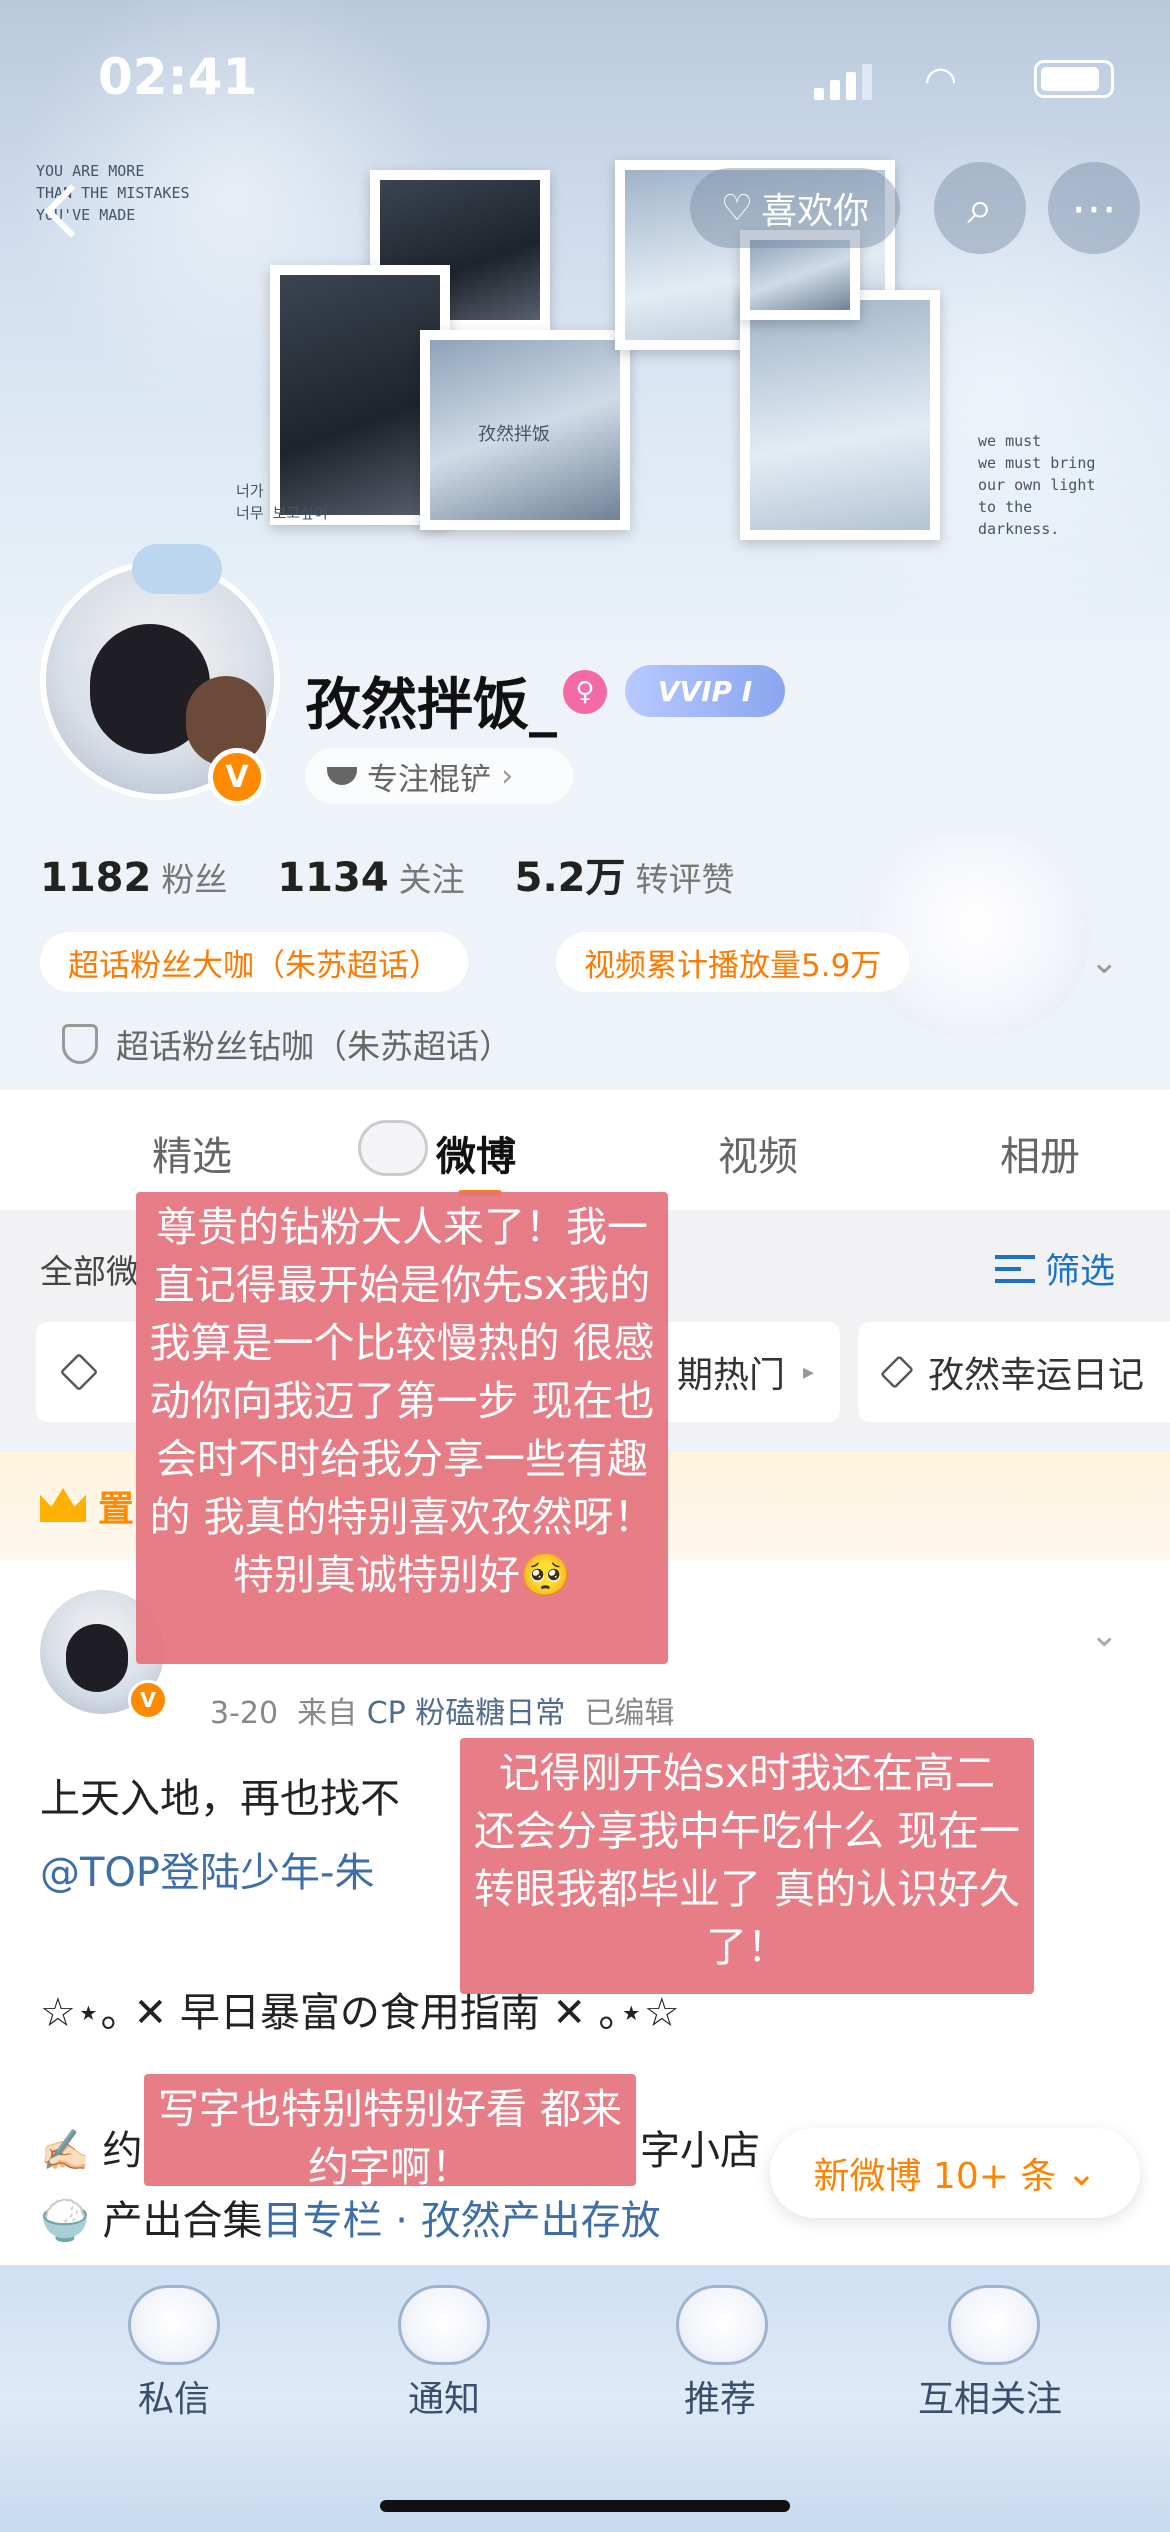 The image size is (1170, 2532). What do you see at coordinates (1014, 1372) in the screenshot?
I see `chip-lucky-diary: 孜然幸运日记` at bounding box center [1014, 1372].